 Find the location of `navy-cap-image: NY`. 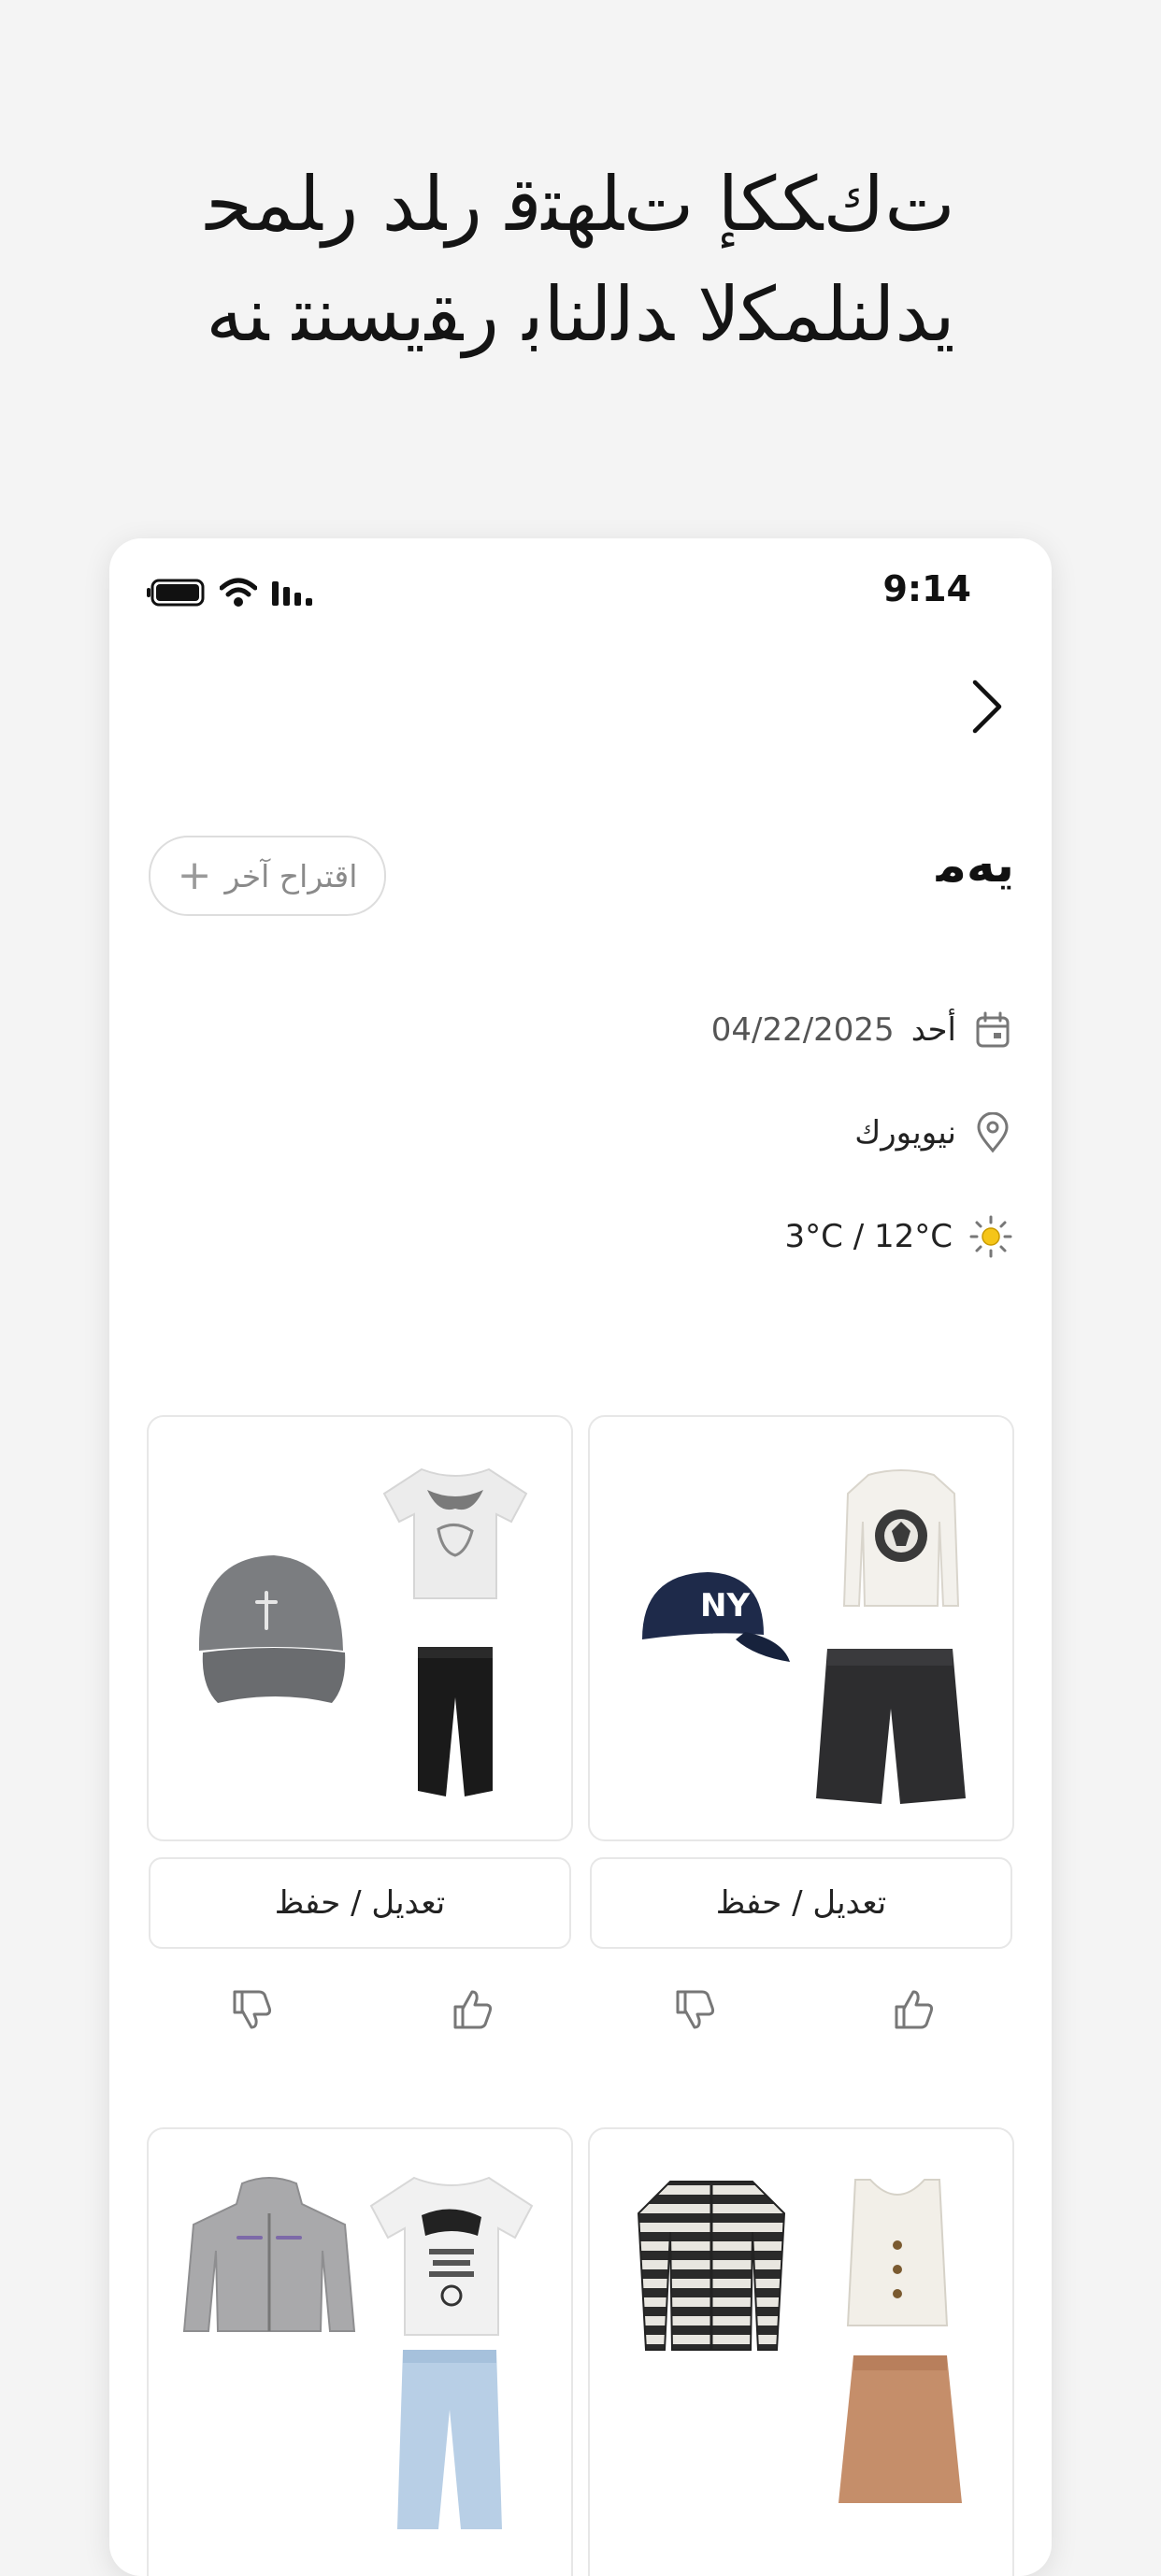

navy-cap-image: NY is located at coordinates (712, 1623).